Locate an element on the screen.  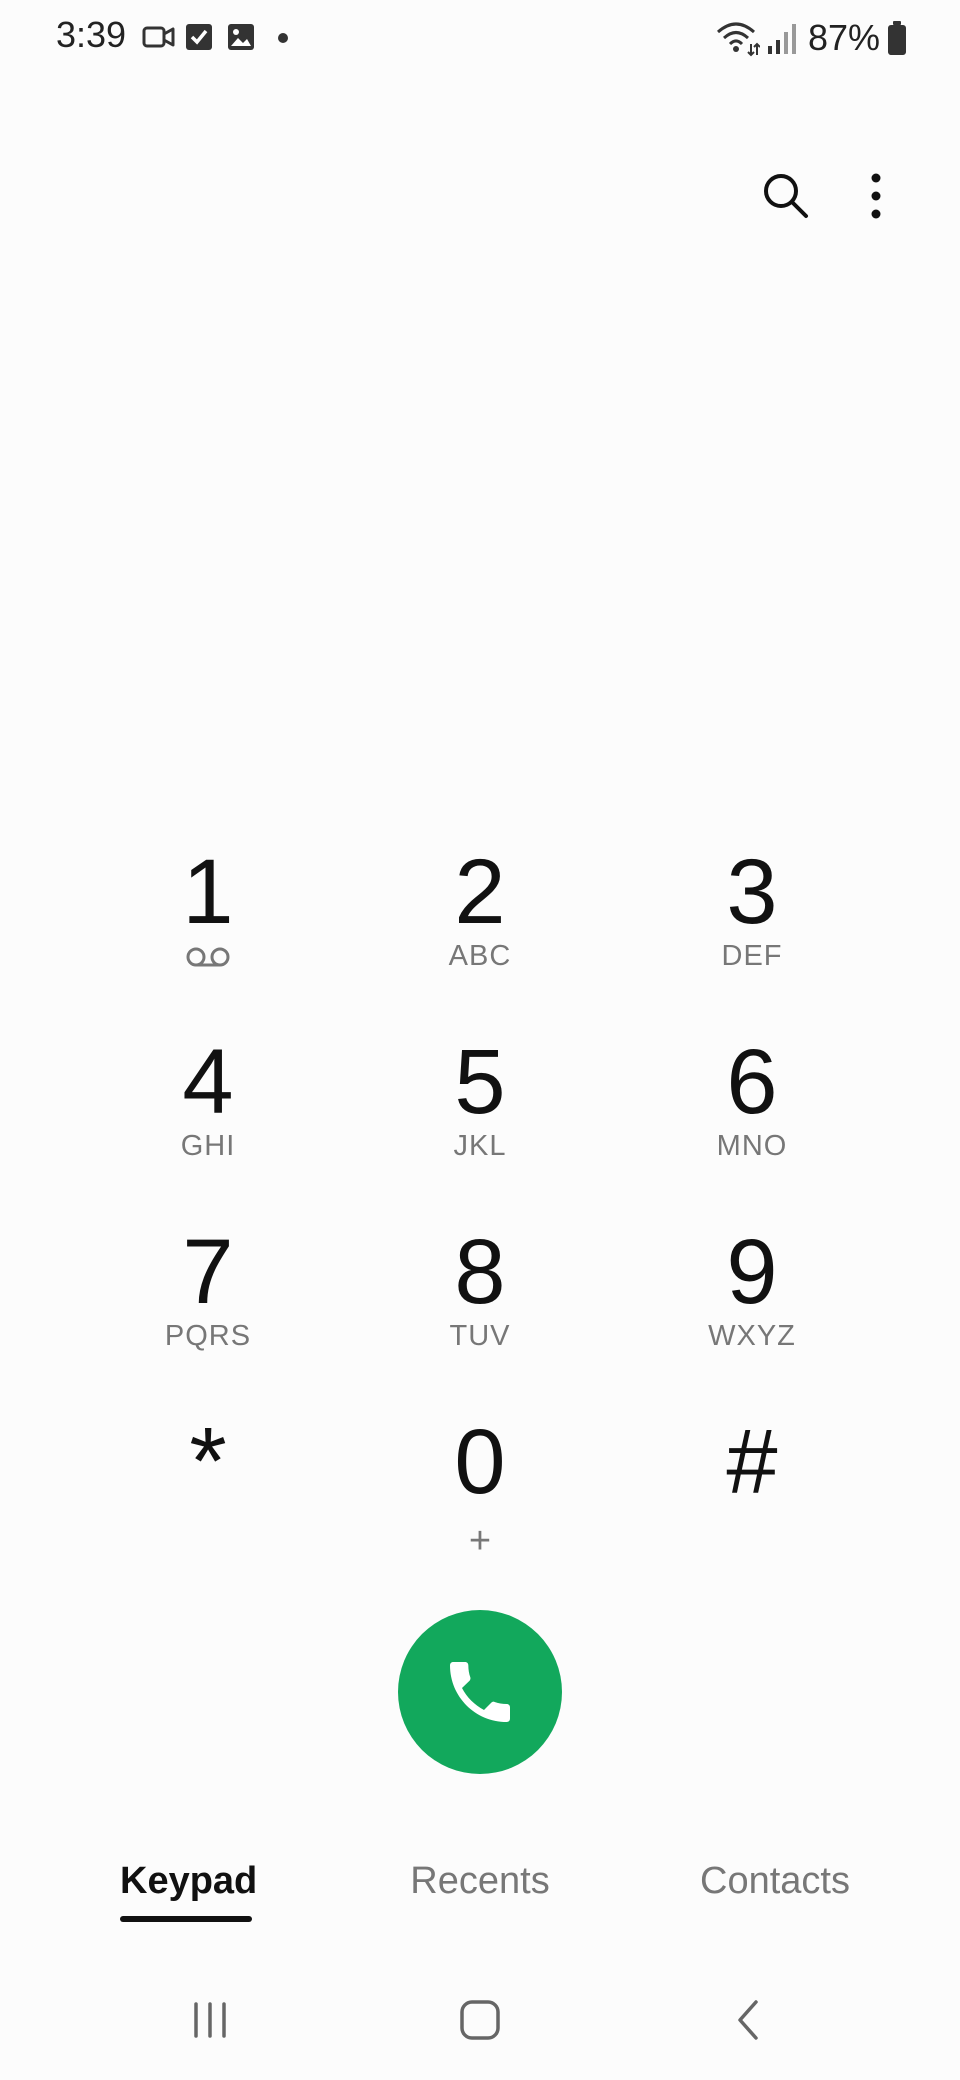
video-call-icon is located at coordinates (158, 37).